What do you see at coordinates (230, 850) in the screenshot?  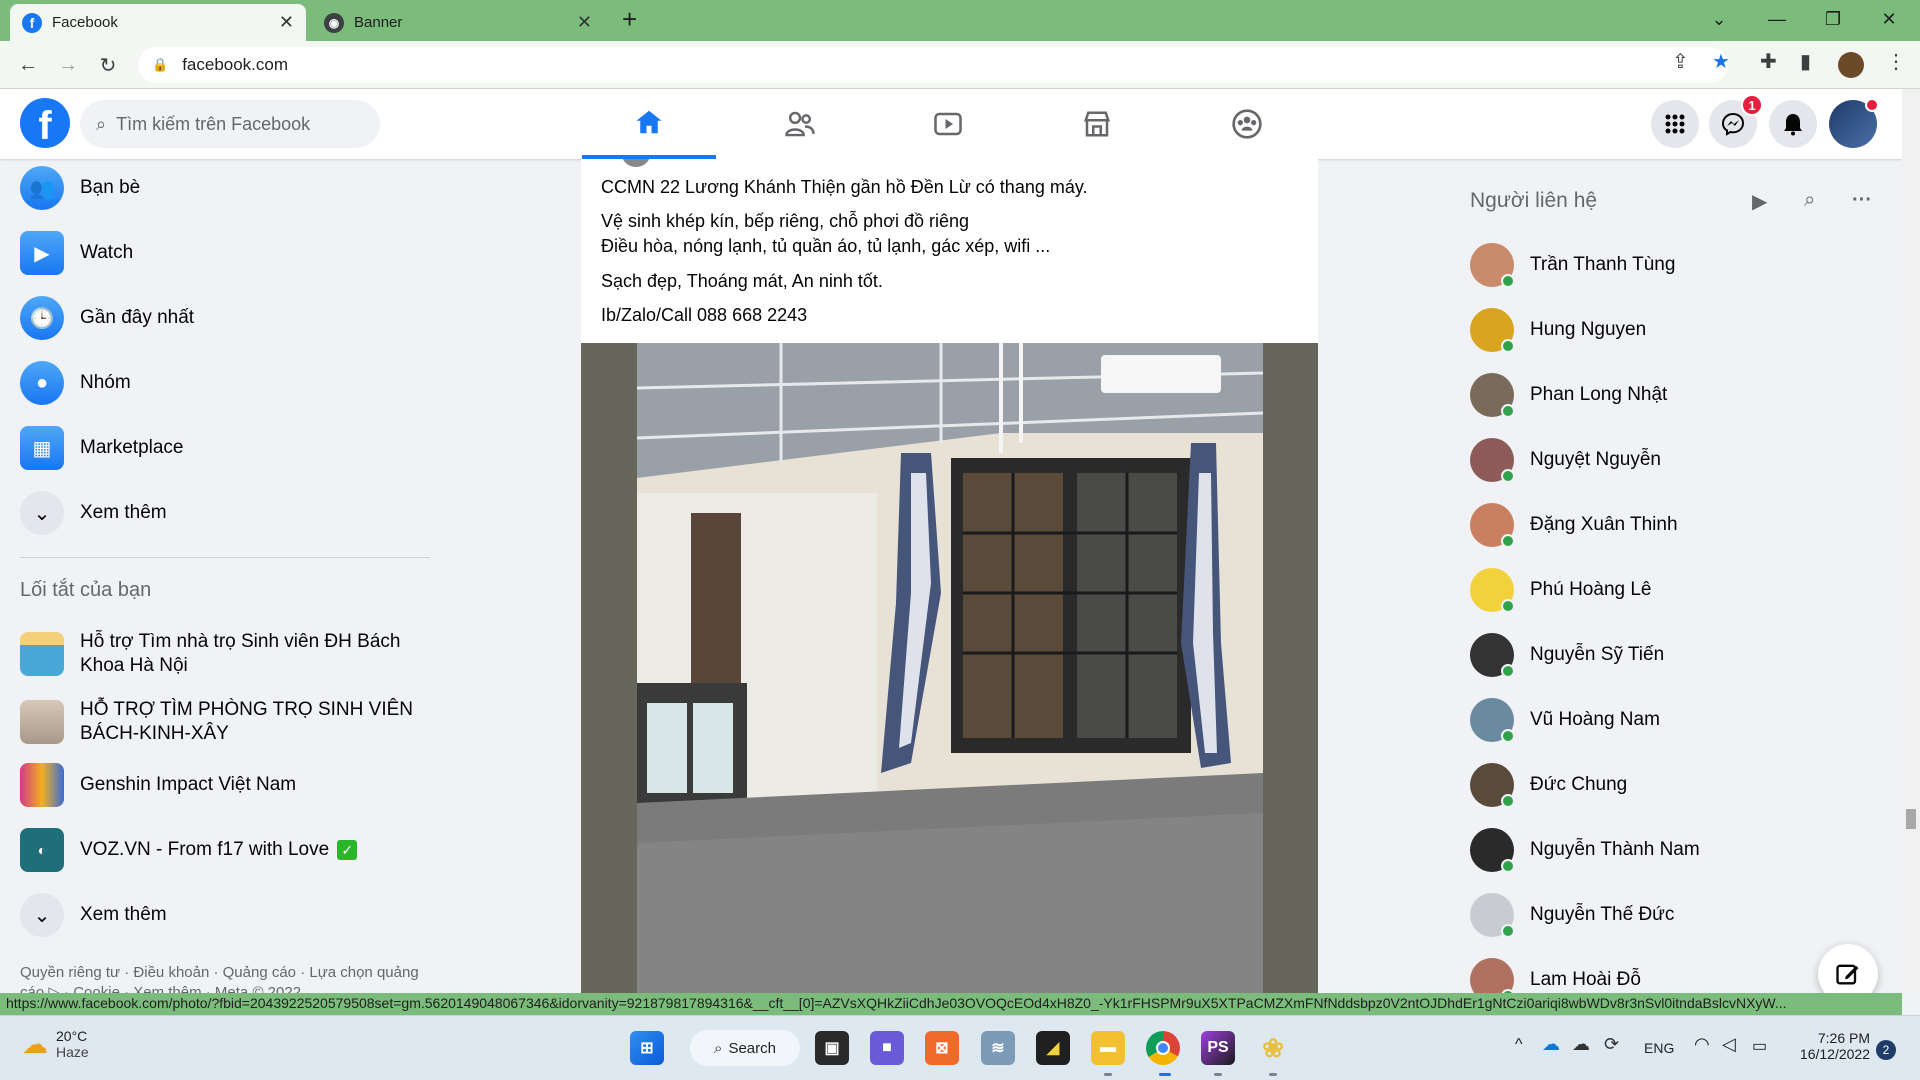 I see `shortcut-item: ◐ VOZ.VN - From f17 with Love ✓` at bounding box center [230, 850].